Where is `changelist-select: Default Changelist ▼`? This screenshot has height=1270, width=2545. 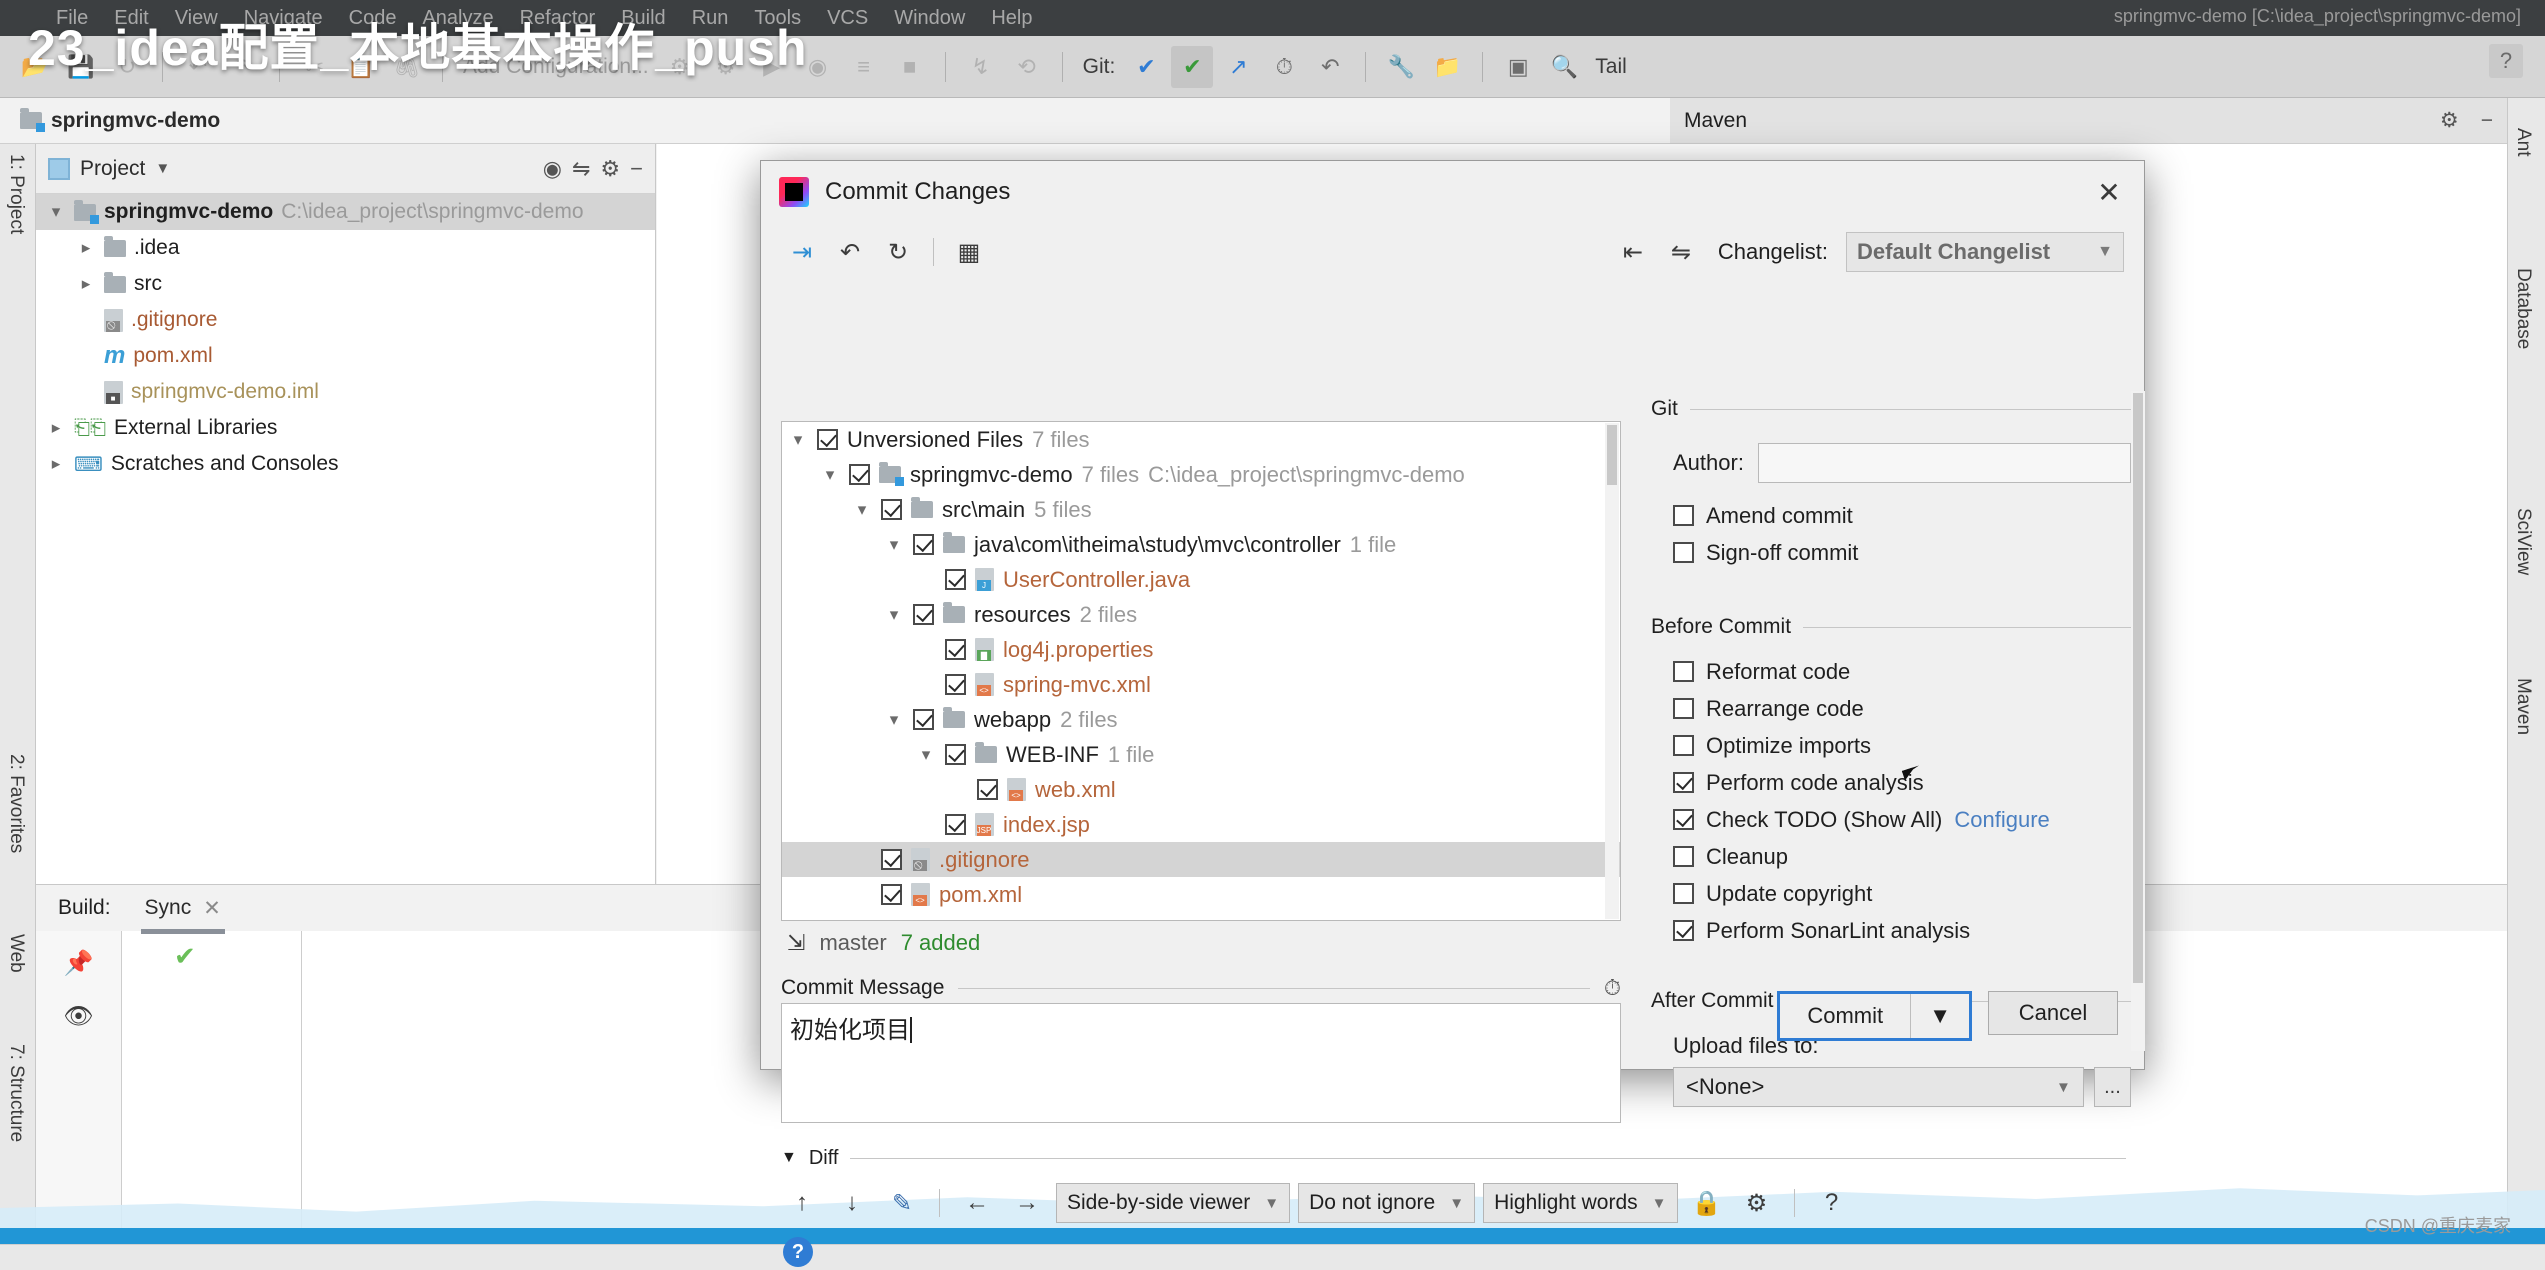
changelist-select: Default Changelist ▼ is located at coordinates (1985, 252).